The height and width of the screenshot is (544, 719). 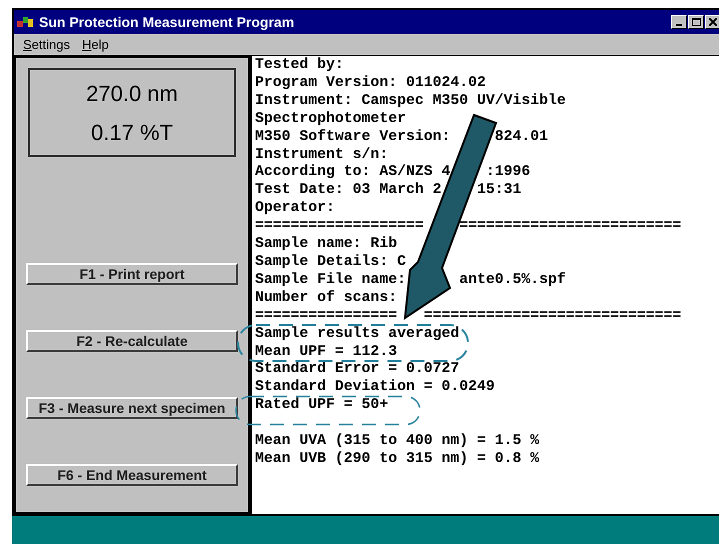 What do you see at coordinates (321, 406) in the screenshot?
I see `report-line: Rated UPF = 50+` at bounding box center [321, 406].